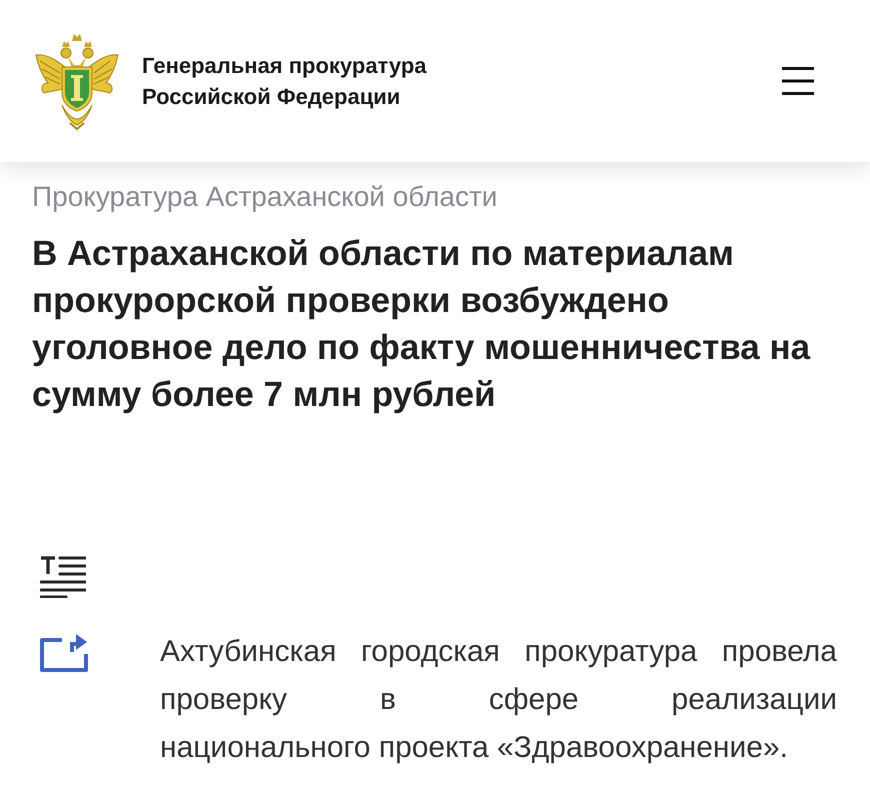  I want to click on share-icon, so click(64, 652).